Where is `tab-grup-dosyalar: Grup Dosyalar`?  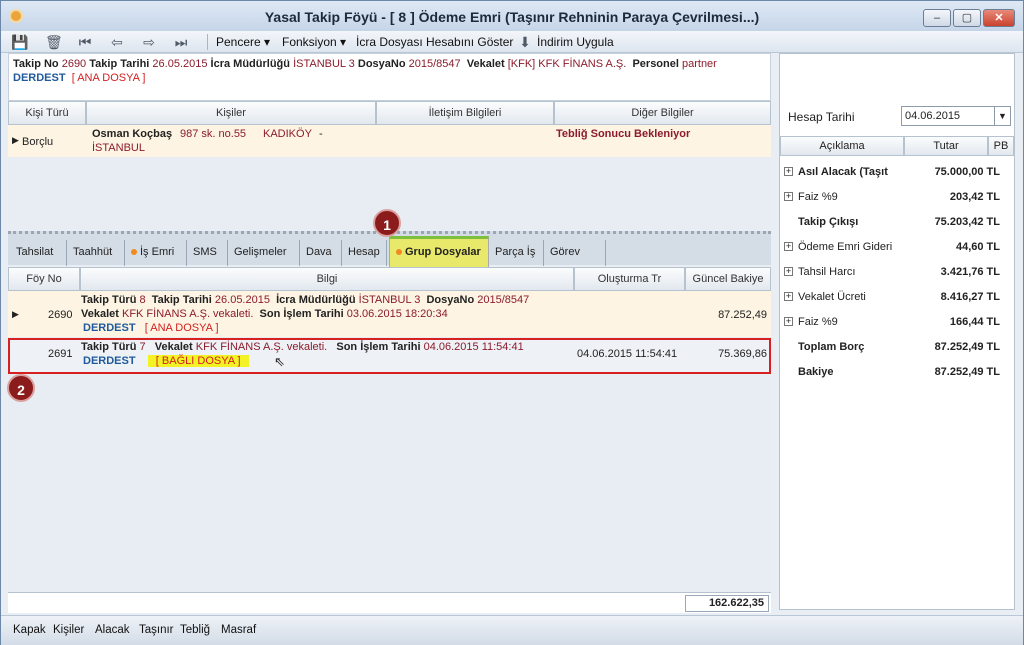
tab-grup-dosyalar: Grup Dosyalar is located at coordinates (439, 252).